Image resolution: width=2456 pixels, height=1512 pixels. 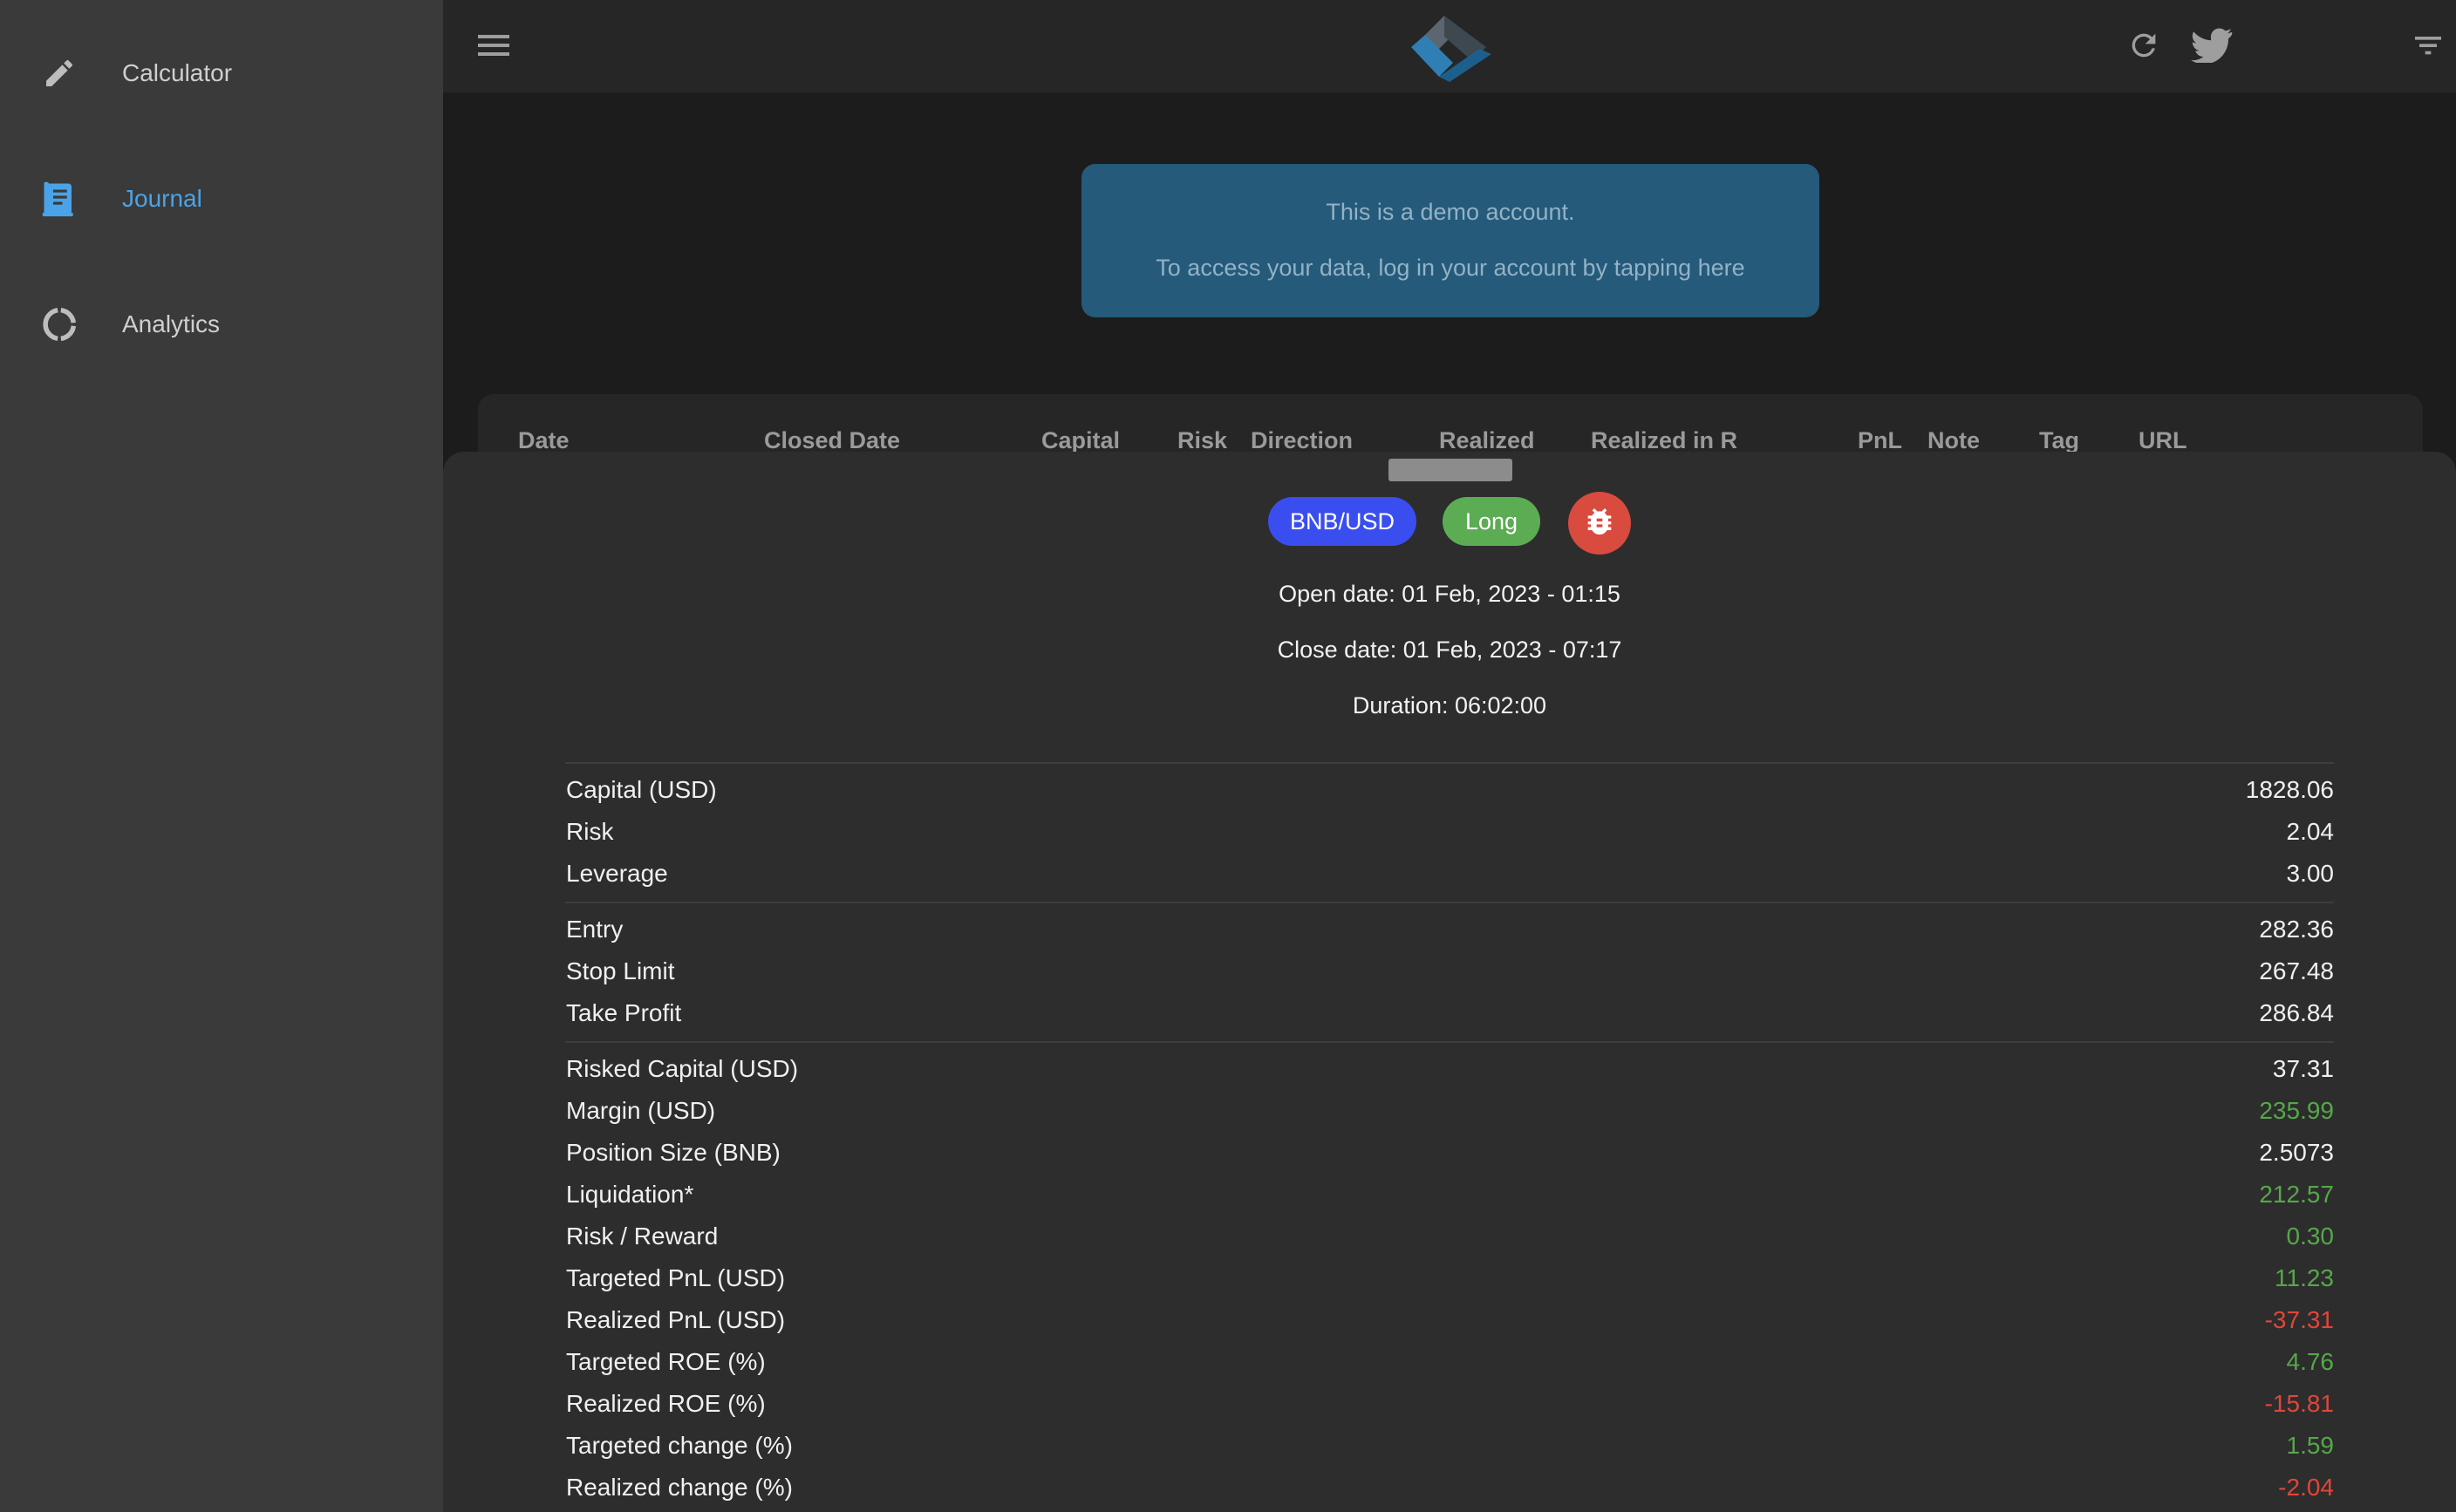 I want to click on metric-value: 4.76, so click(x=2311, y=1361).